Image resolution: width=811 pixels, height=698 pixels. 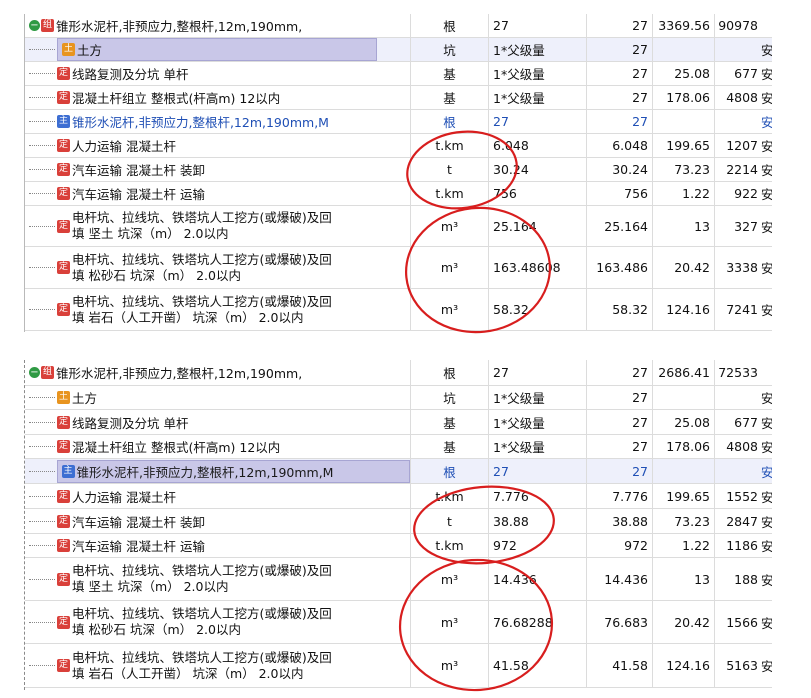 I want to click on quantity-cell: 7.776, so click(x=620, y=496).